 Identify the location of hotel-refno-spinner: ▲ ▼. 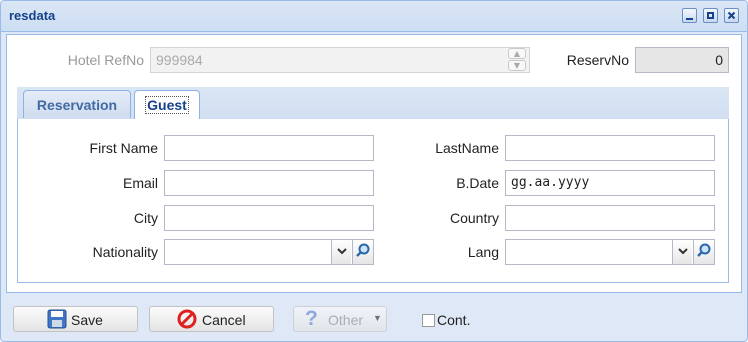
(517, 60).